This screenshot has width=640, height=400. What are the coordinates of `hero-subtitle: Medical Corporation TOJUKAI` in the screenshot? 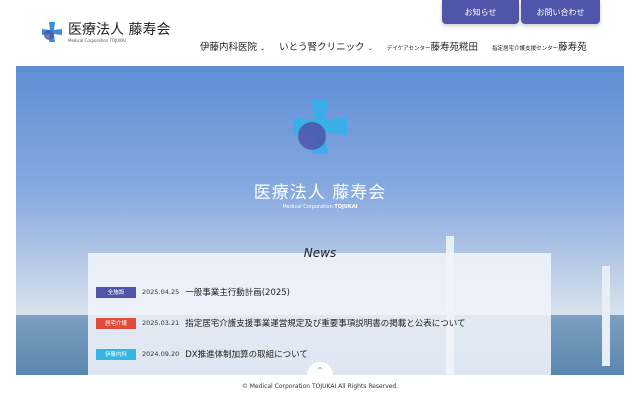 It's located at (320, 207).